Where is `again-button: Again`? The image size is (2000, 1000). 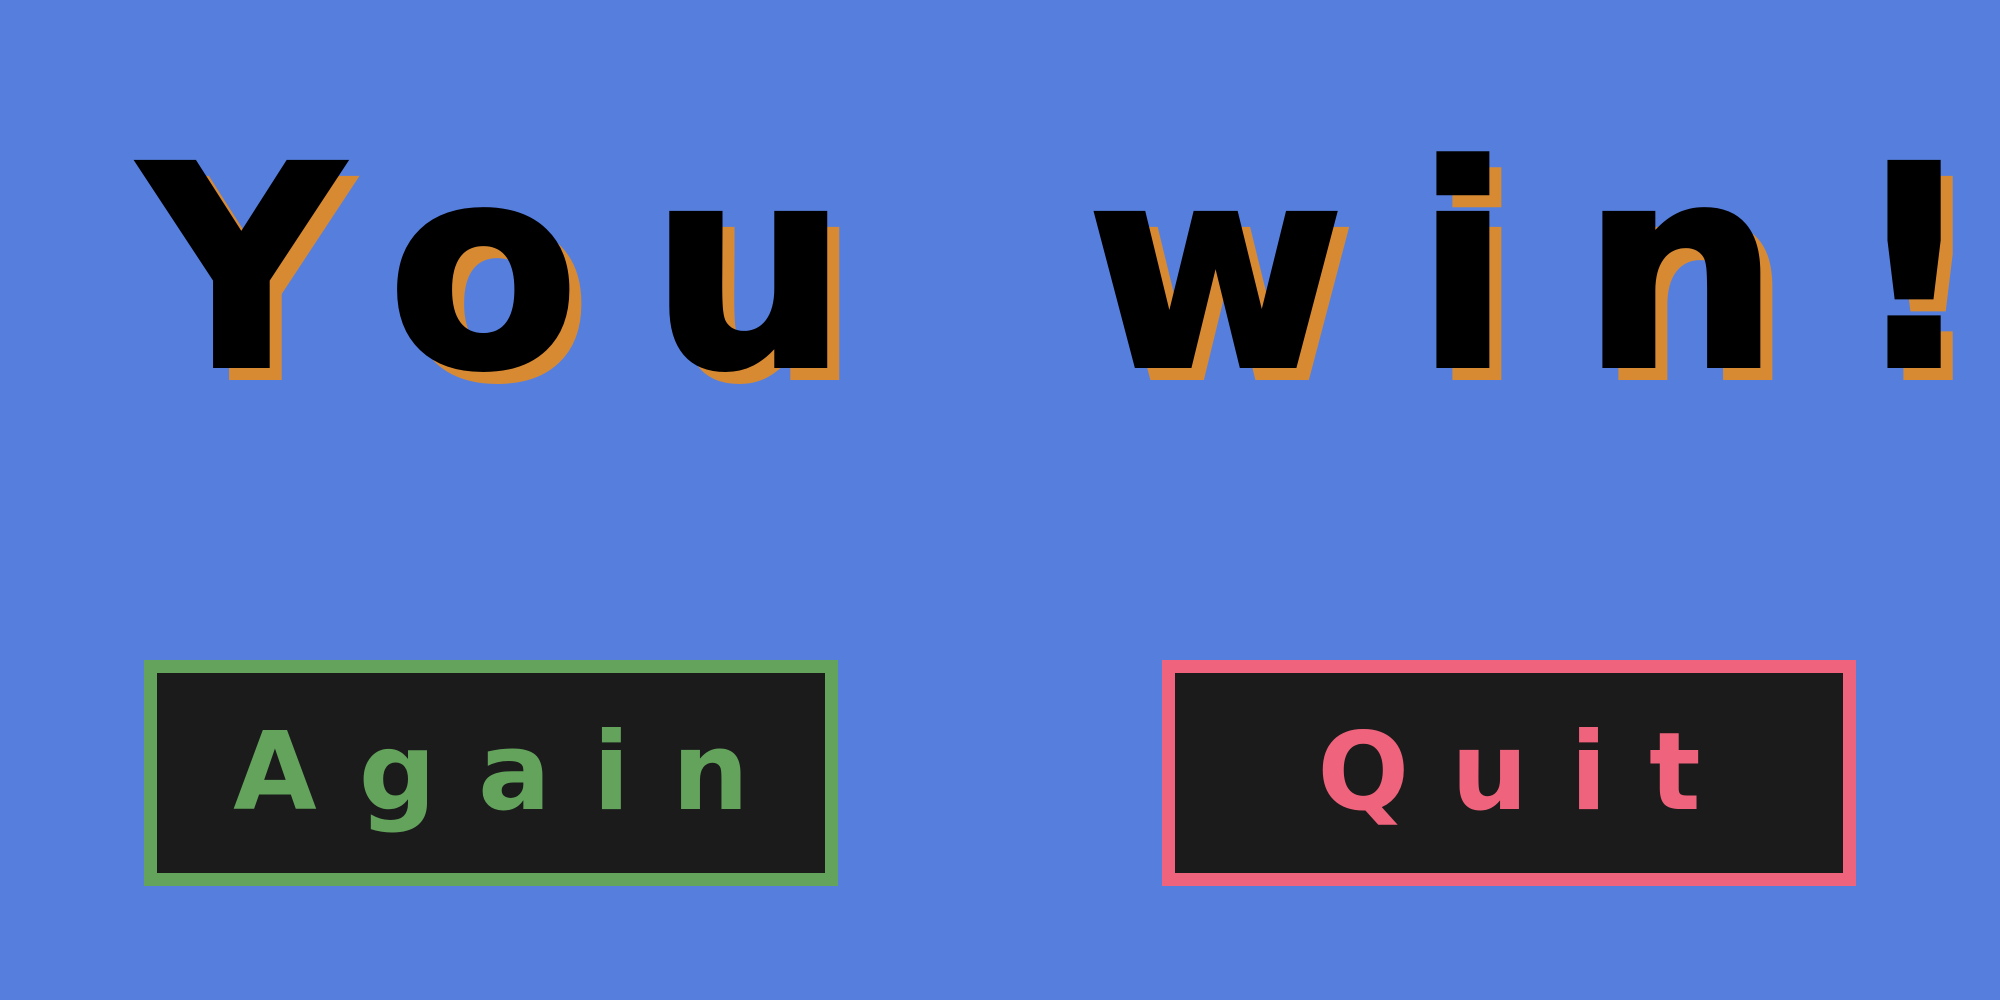 again-button: Again is located at coordinates (491, 773).